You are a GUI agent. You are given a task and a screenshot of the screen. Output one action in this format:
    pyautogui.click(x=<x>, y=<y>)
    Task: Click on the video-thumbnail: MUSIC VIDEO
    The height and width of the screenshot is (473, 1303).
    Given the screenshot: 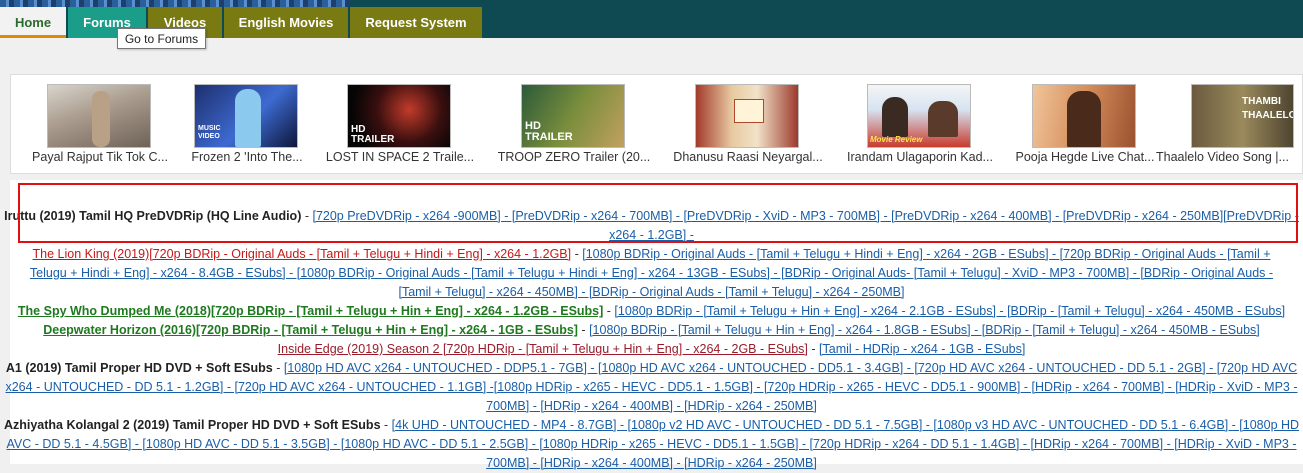 What is the action you would take?
    pyautogui.click(x=246, y=116)
    